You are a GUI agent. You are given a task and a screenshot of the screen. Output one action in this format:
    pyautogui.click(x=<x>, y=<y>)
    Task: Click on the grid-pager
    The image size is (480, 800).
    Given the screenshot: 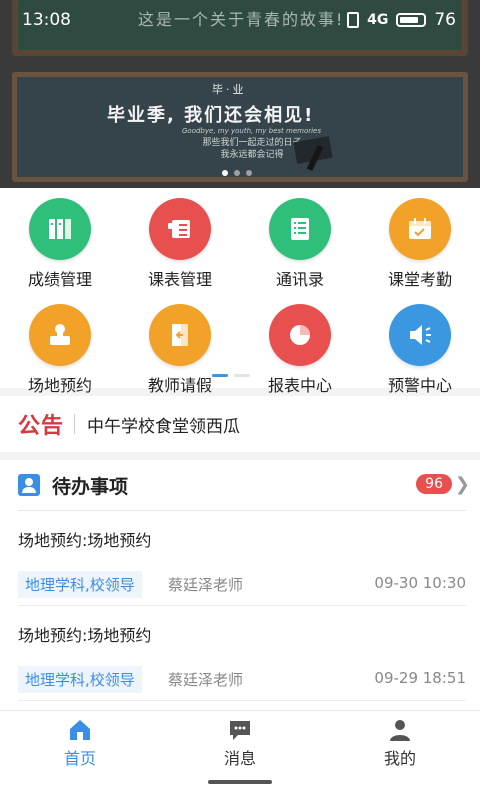 What is the action you would take?
    pyautogui.click(x=231, y=375)
    